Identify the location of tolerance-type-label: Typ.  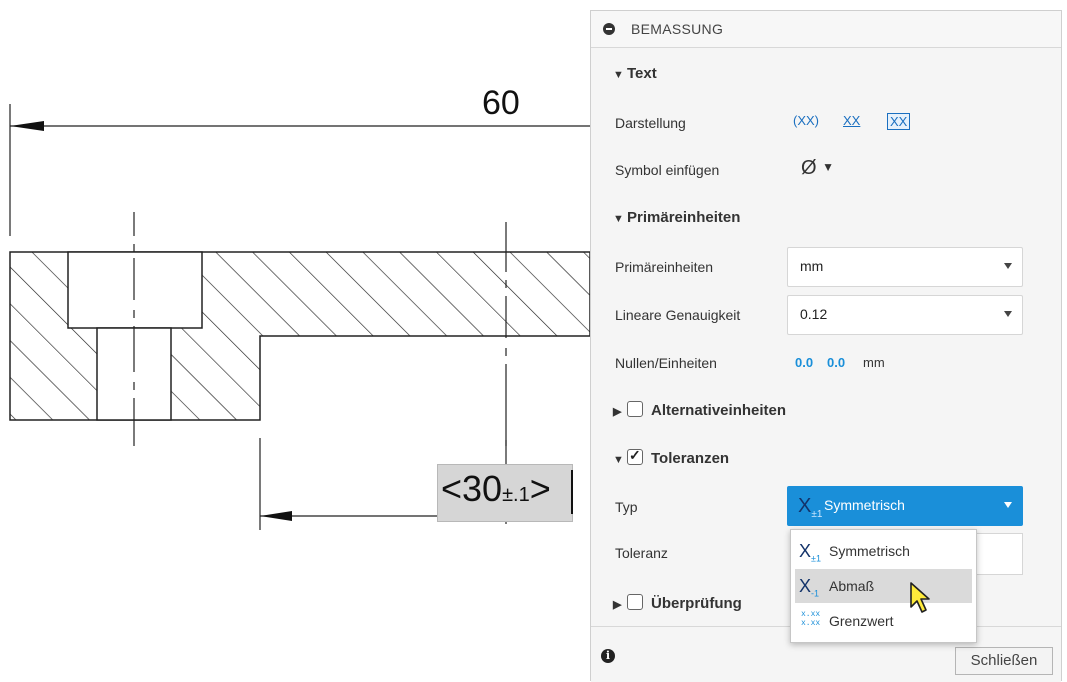
(626, 507).